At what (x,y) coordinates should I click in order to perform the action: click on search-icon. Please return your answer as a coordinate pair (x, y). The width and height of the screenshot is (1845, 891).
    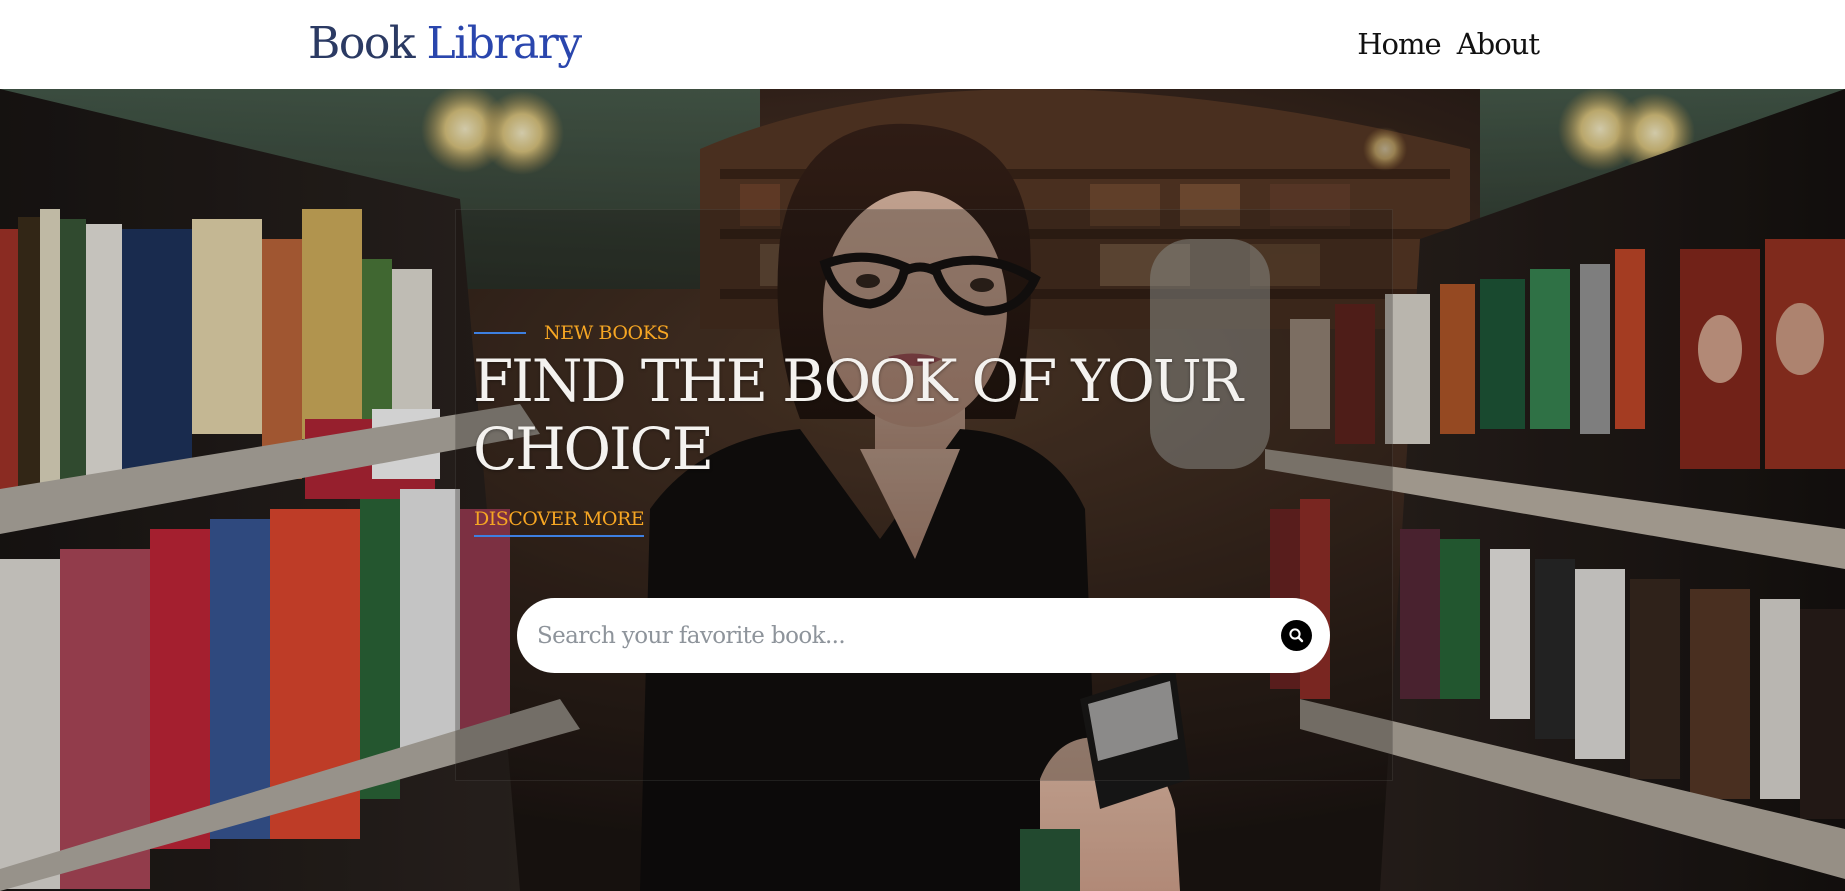
    Looking at the image, I should click on (1296, 635).